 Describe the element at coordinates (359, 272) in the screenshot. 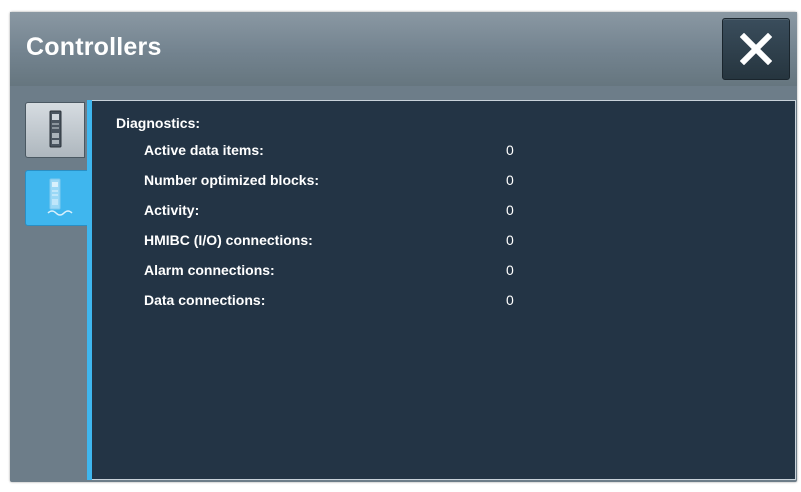

I see `diagnostics-row-alarm-connections: Alarm connections: 0` at that location.